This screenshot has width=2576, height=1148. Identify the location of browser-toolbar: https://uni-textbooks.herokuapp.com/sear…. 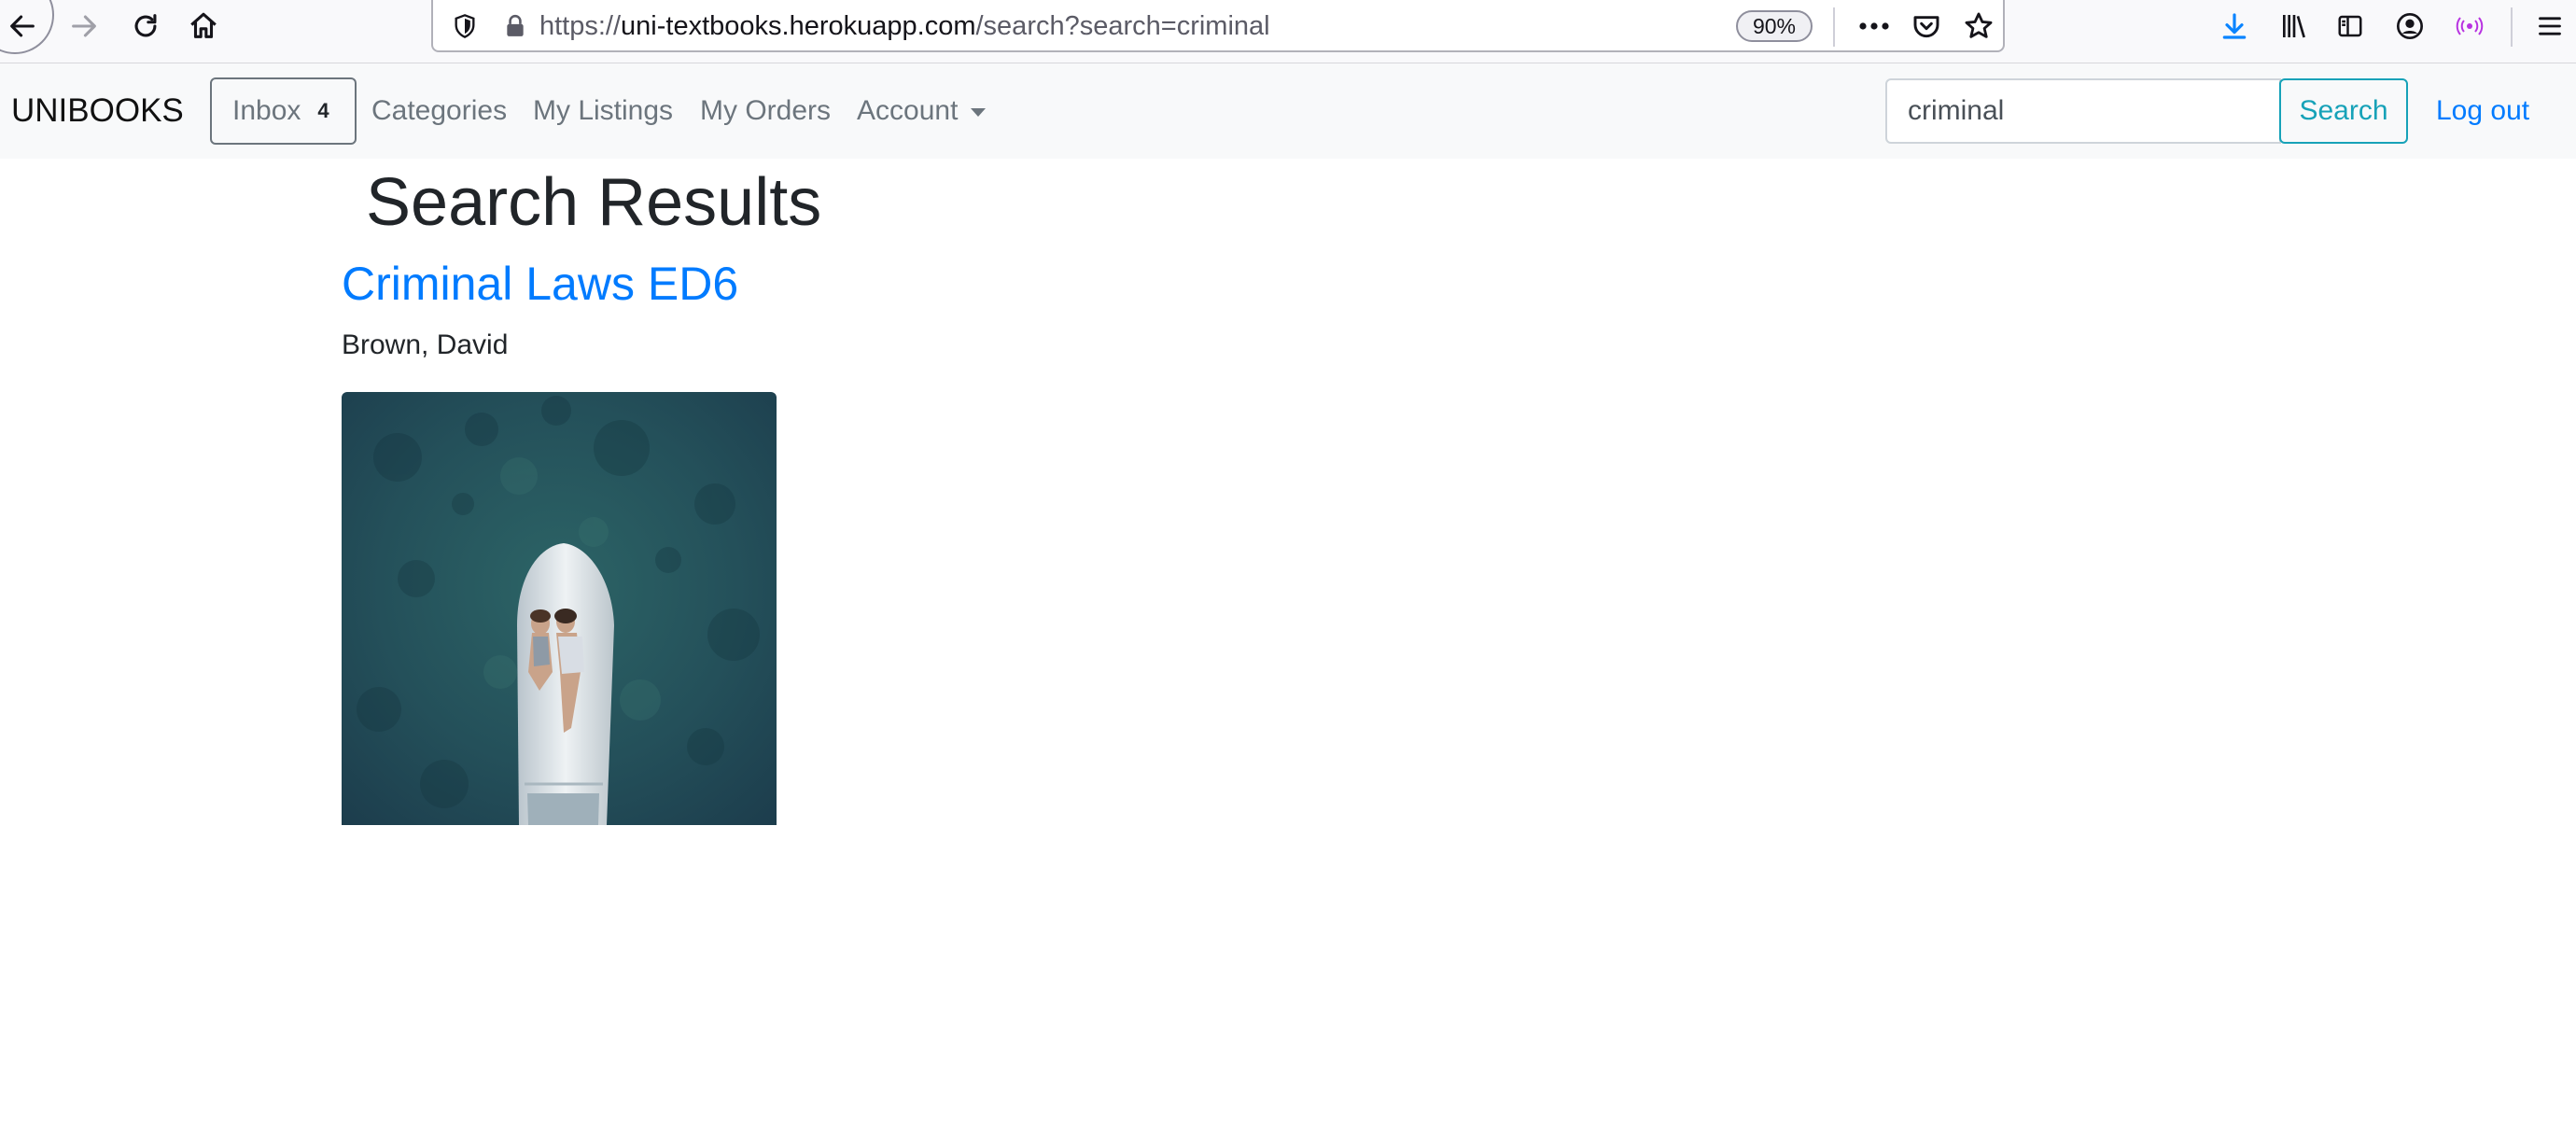
(1288, 31).